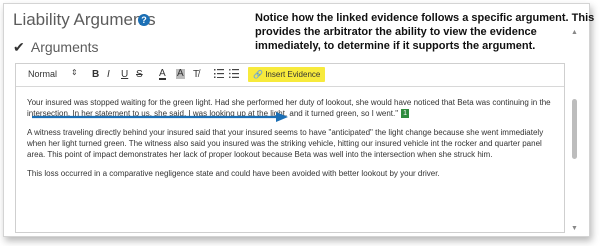  Describe the element at coordinates (180, 74) in the screenshot. I see `highlight-button: A` at that location.